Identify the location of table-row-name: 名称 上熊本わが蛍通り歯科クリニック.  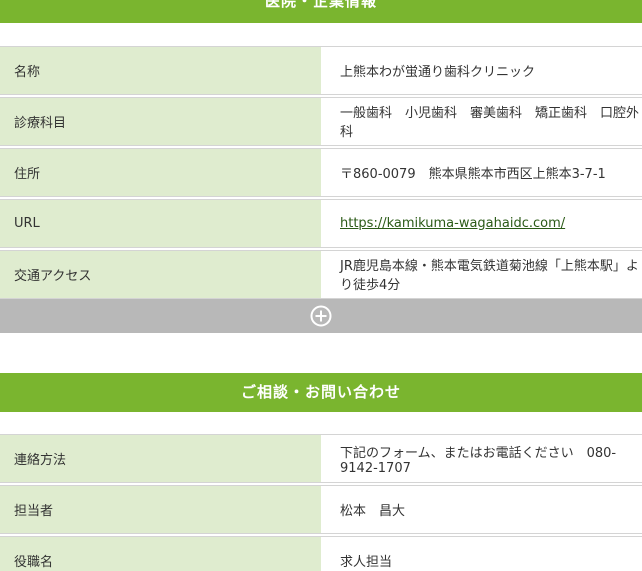
(321, 70).